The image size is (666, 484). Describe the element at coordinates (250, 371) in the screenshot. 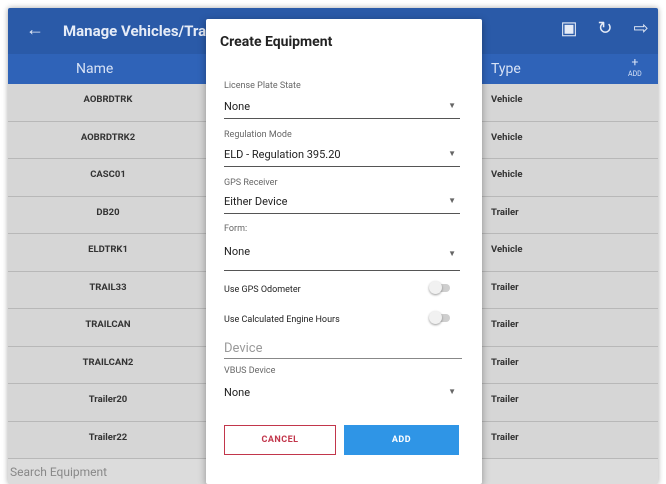

I see `vbus-device-label: VBUS Device` at that location.